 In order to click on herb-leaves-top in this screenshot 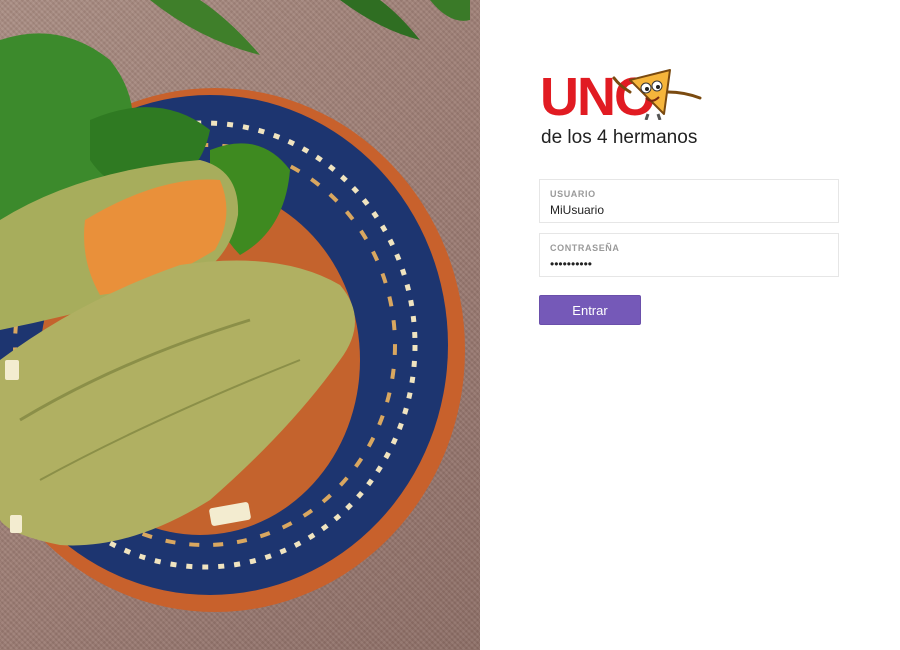, I will do `click(310, 27)`.